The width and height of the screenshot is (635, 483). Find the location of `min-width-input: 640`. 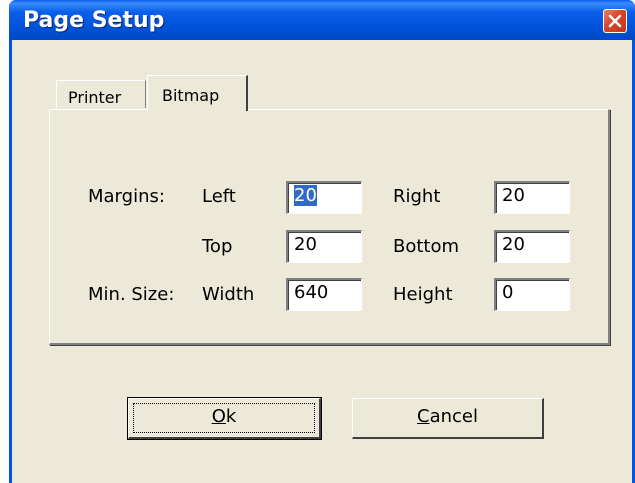

min-width-input: 640 is located at coordinates (324, 294).